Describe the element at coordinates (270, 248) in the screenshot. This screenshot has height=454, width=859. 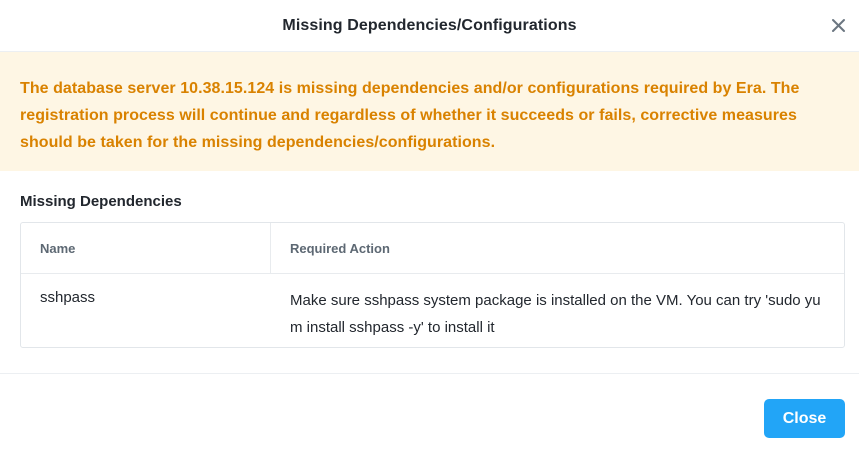
I see `column-divider` at that location.